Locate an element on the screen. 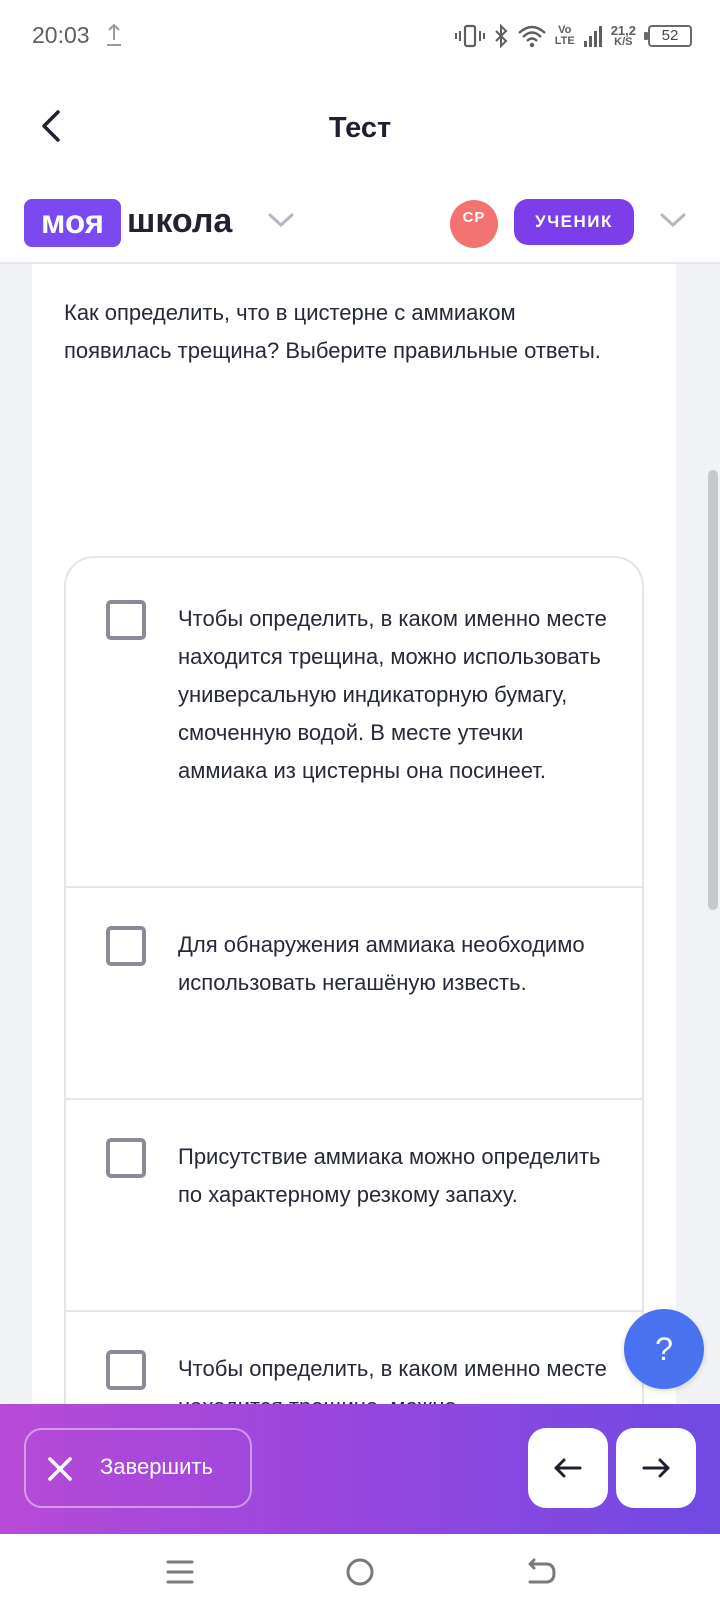 Image resolution: width=720 pixels, height=1612 pixels. upload-icon is located at coordinates (114, 34).